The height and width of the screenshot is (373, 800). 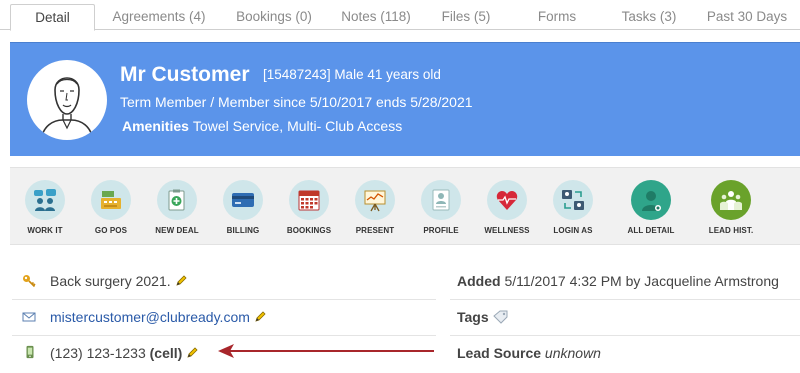 I want to click on phone-type: (cell), so click(x=166, y=353).